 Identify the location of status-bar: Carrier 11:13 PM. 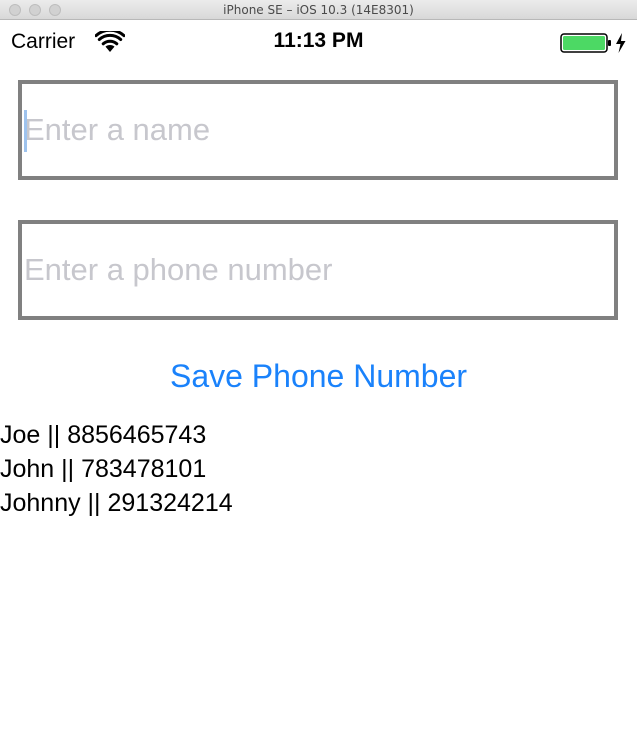
(318, 41).